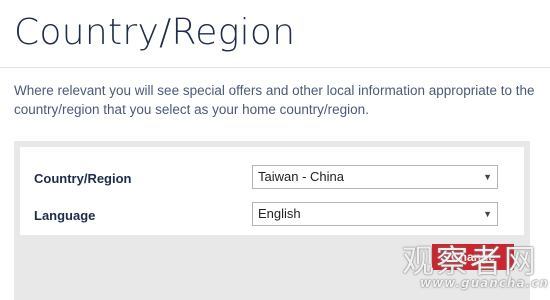 The image size is (550, 300). Describe the element at coordinates (275, 67) in the screenshot. I see `title-divider` at that location.